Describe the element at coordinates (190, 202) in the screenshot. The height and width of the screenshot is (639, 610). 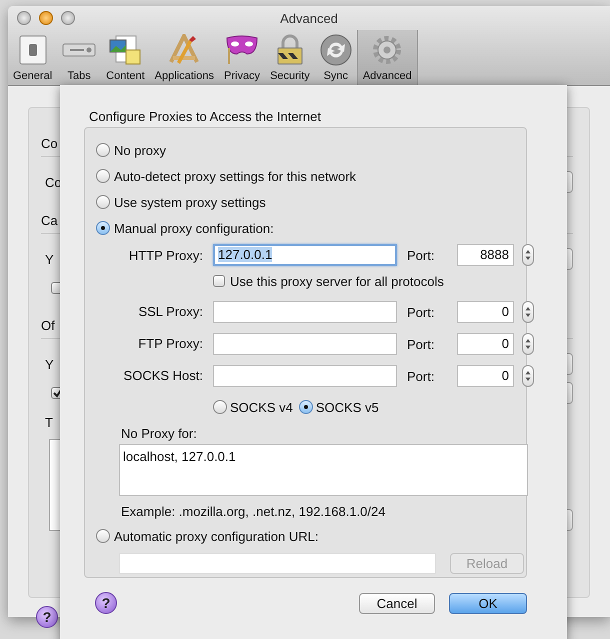
I see `radio-label: Use system proxy settings` at that location.